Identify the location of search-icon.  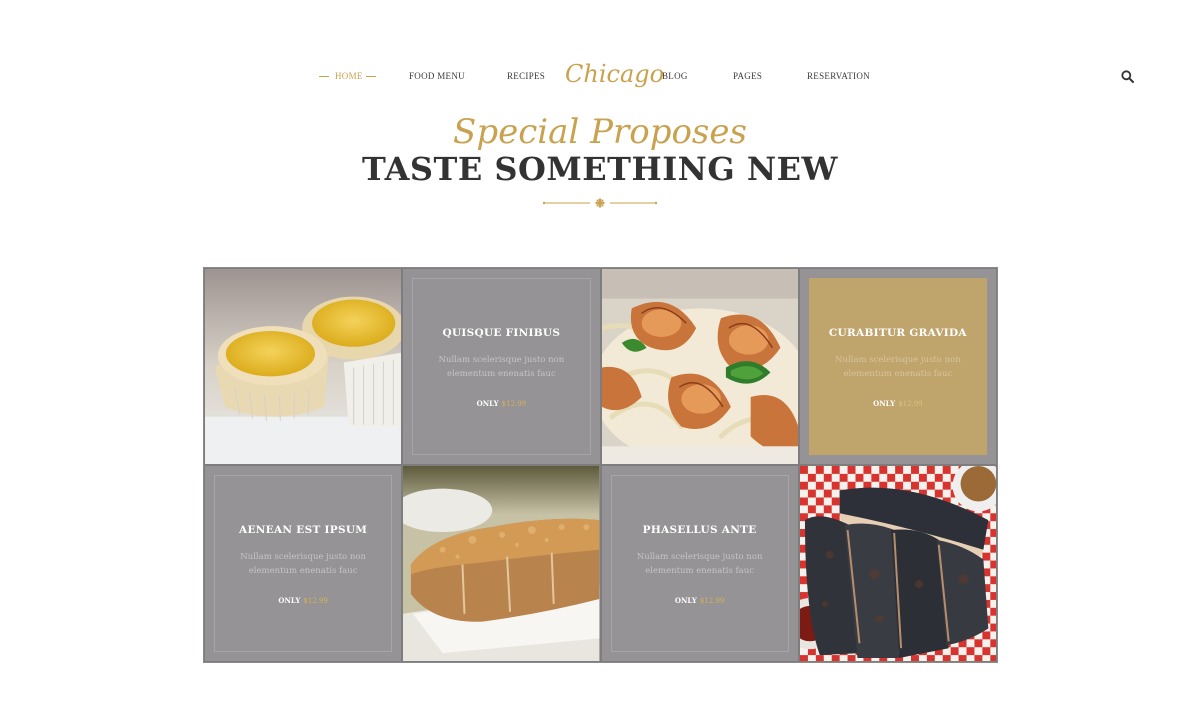
(1127, 76).